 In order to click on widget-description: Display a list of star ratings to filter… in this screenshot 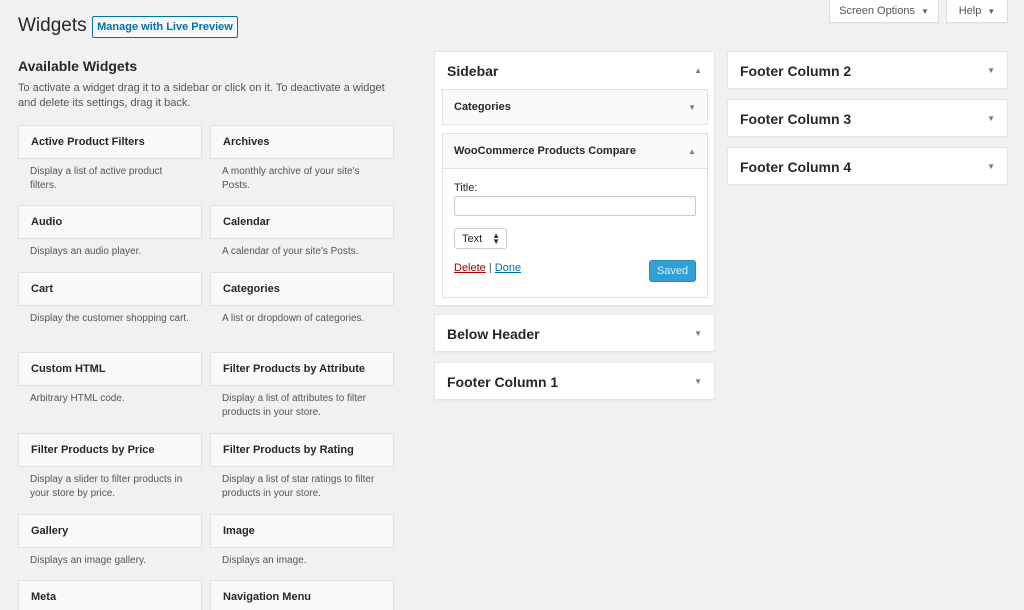, I will do `click(298, 486)`.